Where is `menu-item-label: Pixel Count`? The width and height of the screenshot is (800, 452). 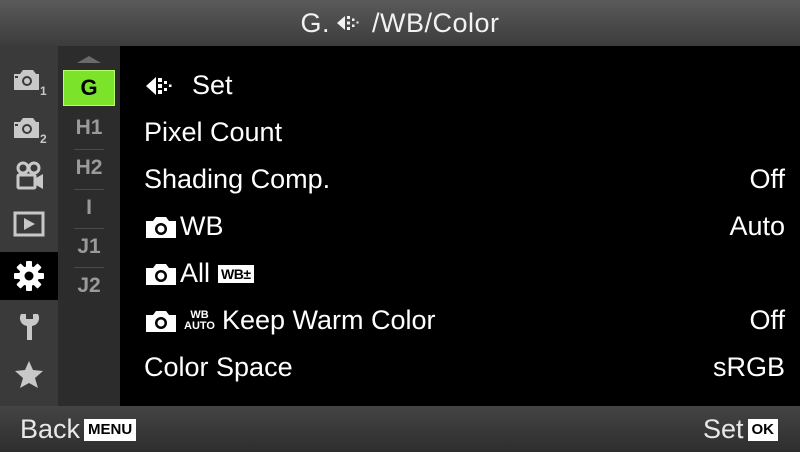
menu-item-label: Pixel Count is located at coordinates (213, 132).